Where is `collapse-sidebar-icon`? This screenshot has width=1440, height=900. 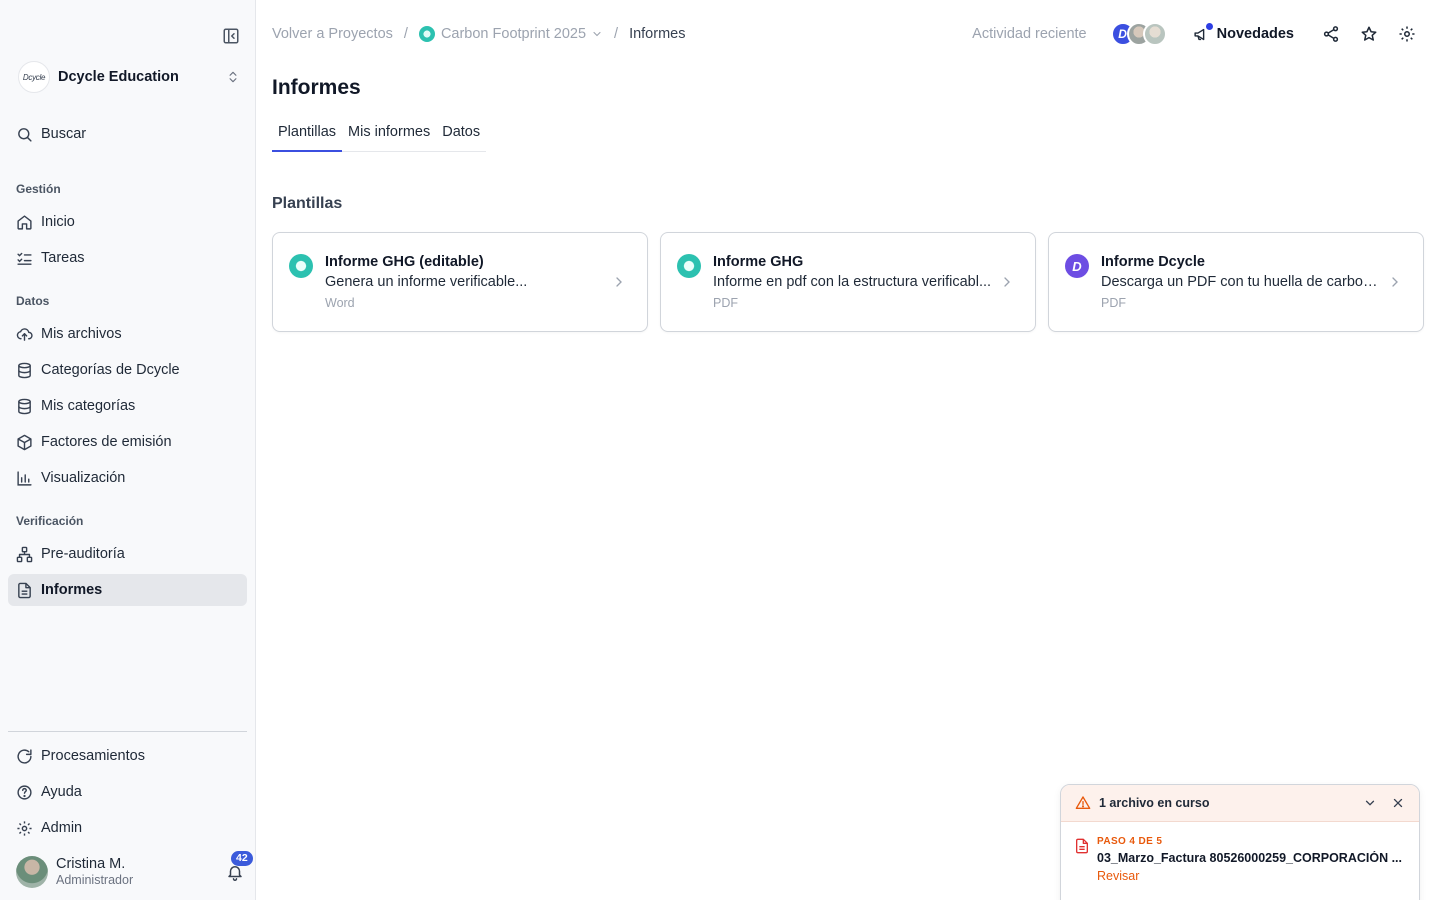
collapse-sidebar-icon is located at coordinates (231, 36).